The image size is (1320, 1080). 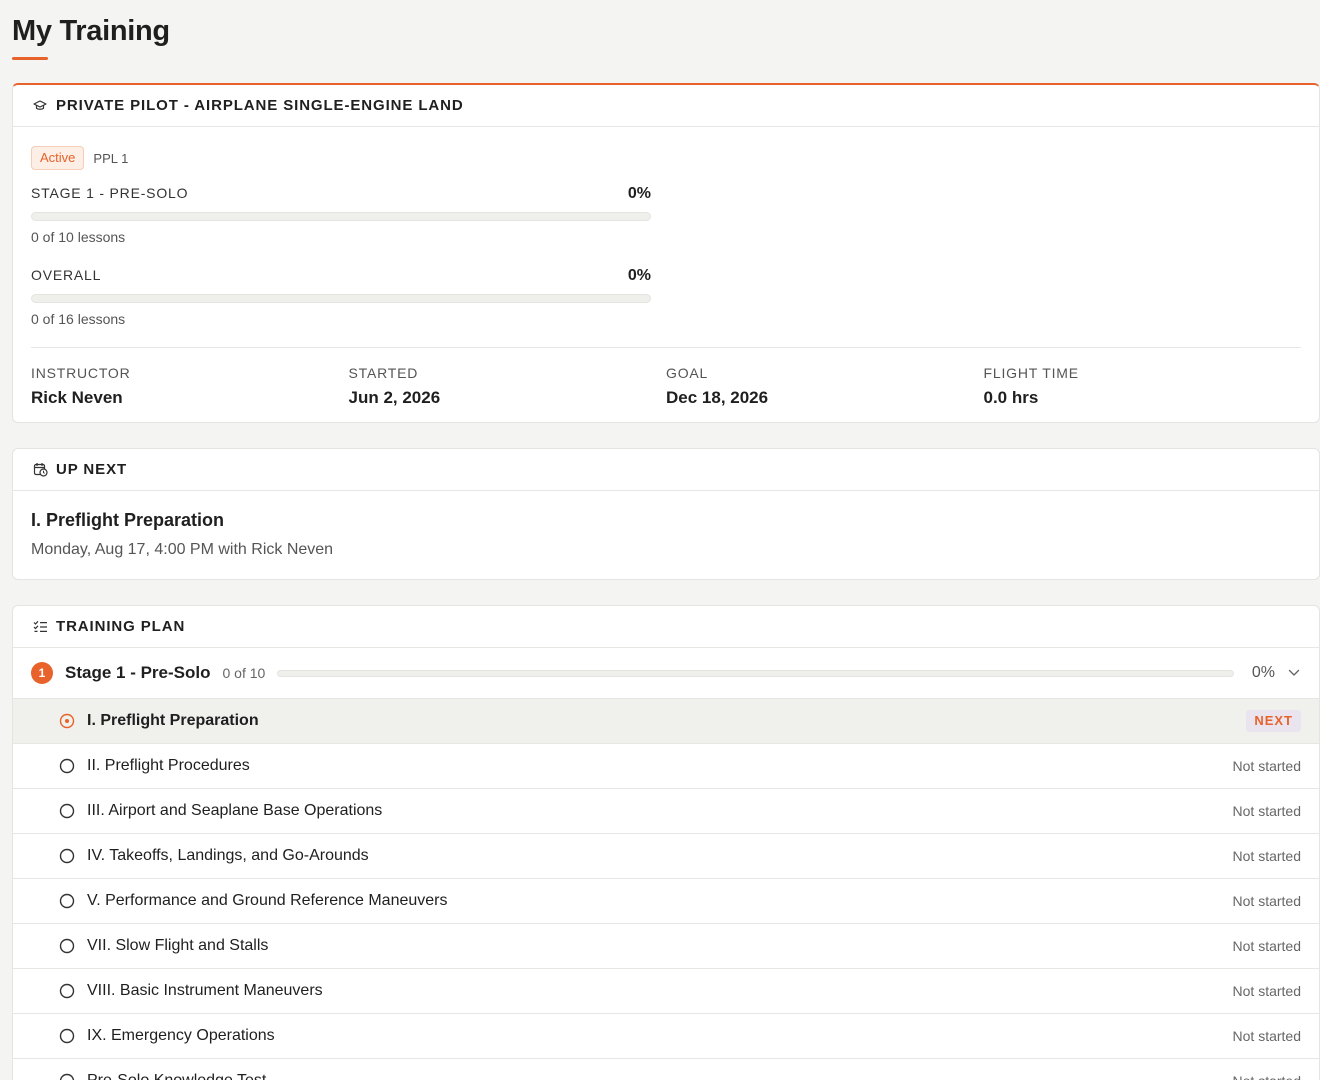 What do you see at coordinates (666, 520) in the screenshot?
I see `up-next-lesson: I. Preflight Preparation` at bounding box center [666, 520].